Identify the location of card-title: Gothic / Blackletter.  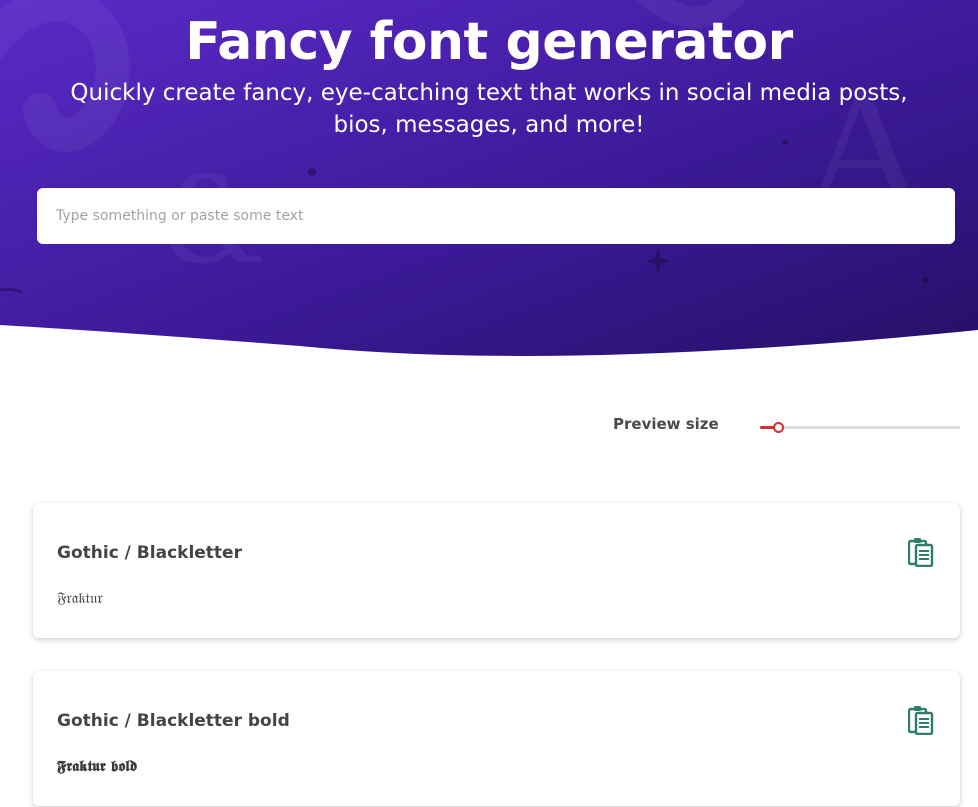
(149, 553).